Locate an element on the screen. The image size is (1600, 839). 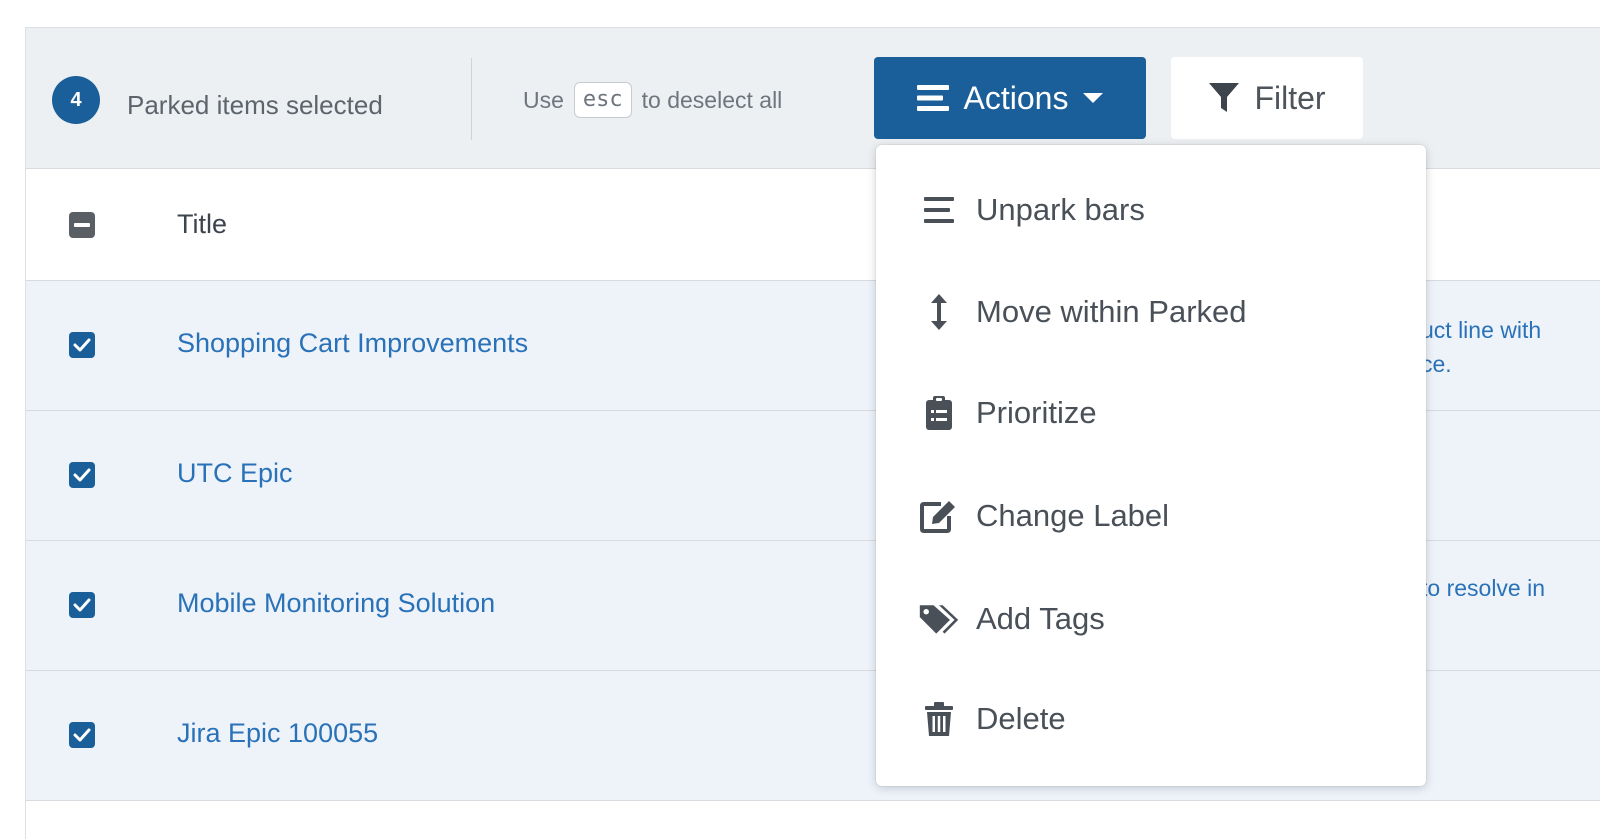
title-column-header: Title is located at coordinates (202, 224).